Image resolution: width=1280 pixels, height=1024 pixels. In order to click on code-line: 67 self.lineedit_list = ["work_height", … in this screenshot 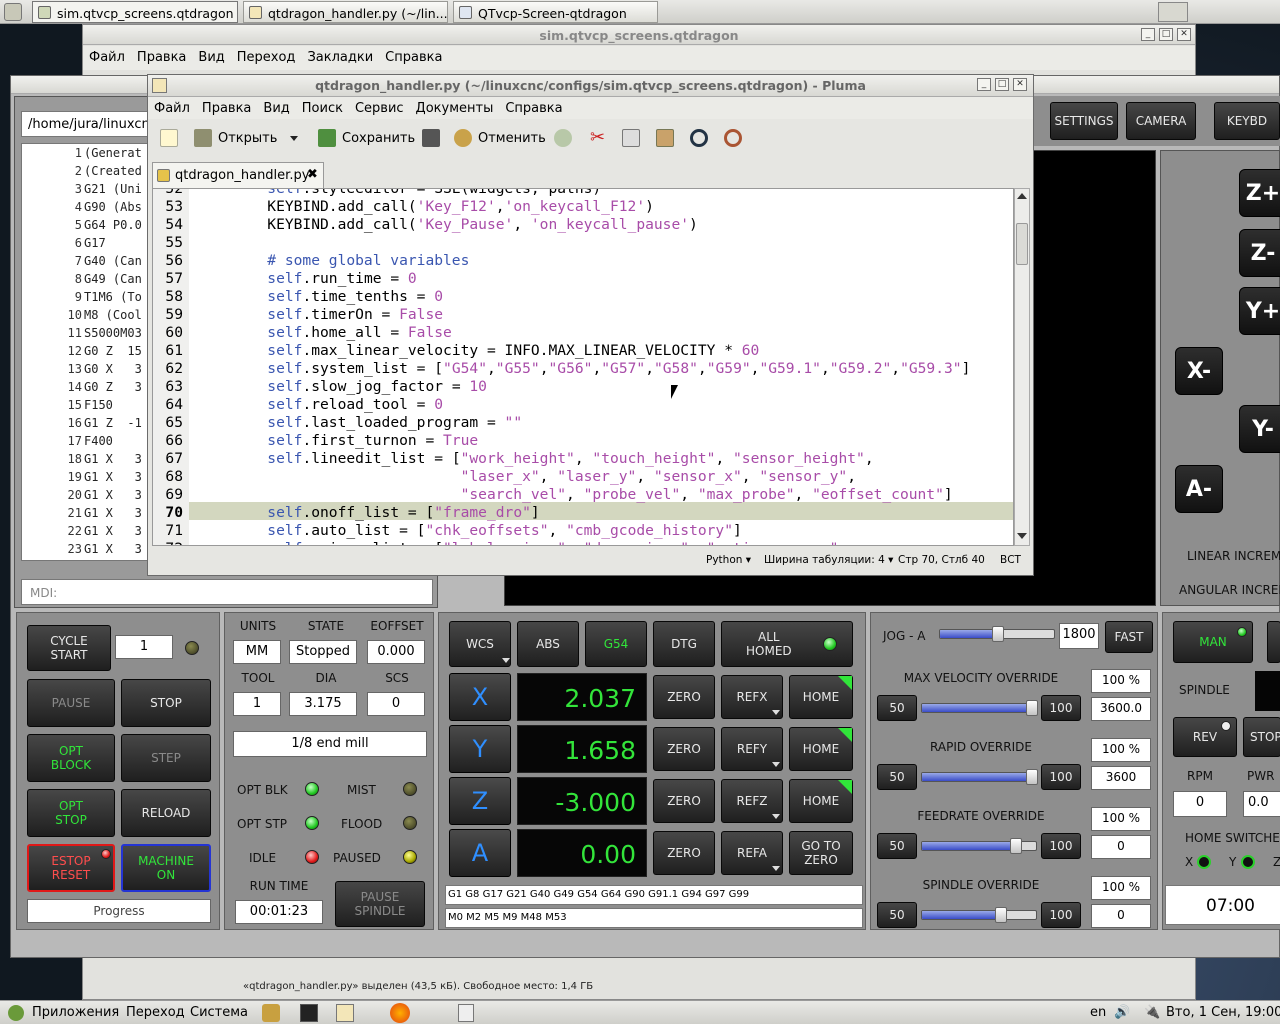, I will do `click(561, 459)`.